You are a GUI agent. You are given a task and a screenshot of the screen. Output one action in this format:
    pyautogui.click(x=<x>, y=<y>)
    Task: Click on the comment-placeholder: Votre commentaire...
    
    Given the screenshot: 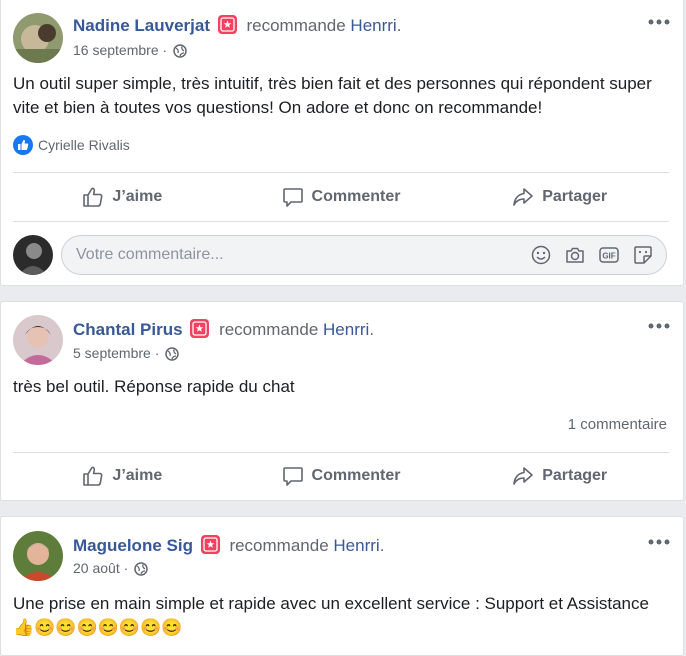 What is the action you would take?
    pyautogui.click(x=150, y=254)
    